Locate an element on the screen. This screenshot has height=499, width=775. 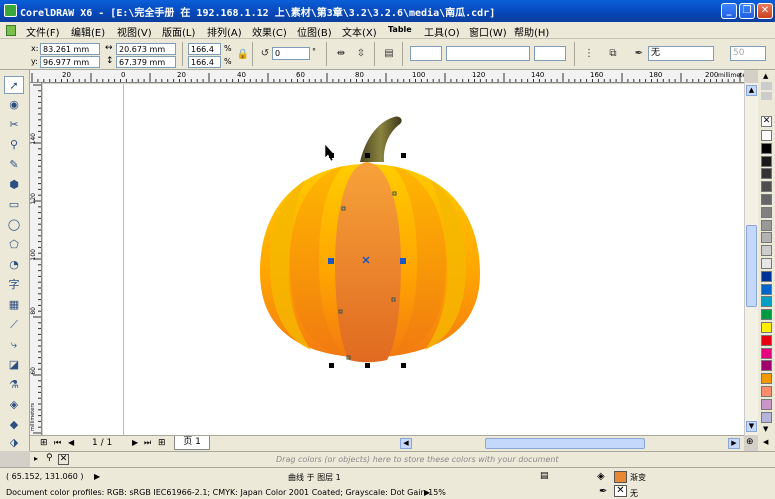
profiles-arrow-icon: ▶ is located at coordinates (427, 492).